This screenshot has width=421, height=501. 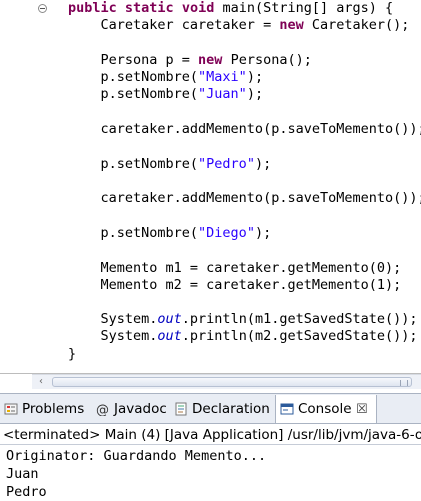 What do you see at coordinates (174, 25) in the screenshot?
I see `code-token: Caretaker caretaker =` at bounding box center [174, 25].